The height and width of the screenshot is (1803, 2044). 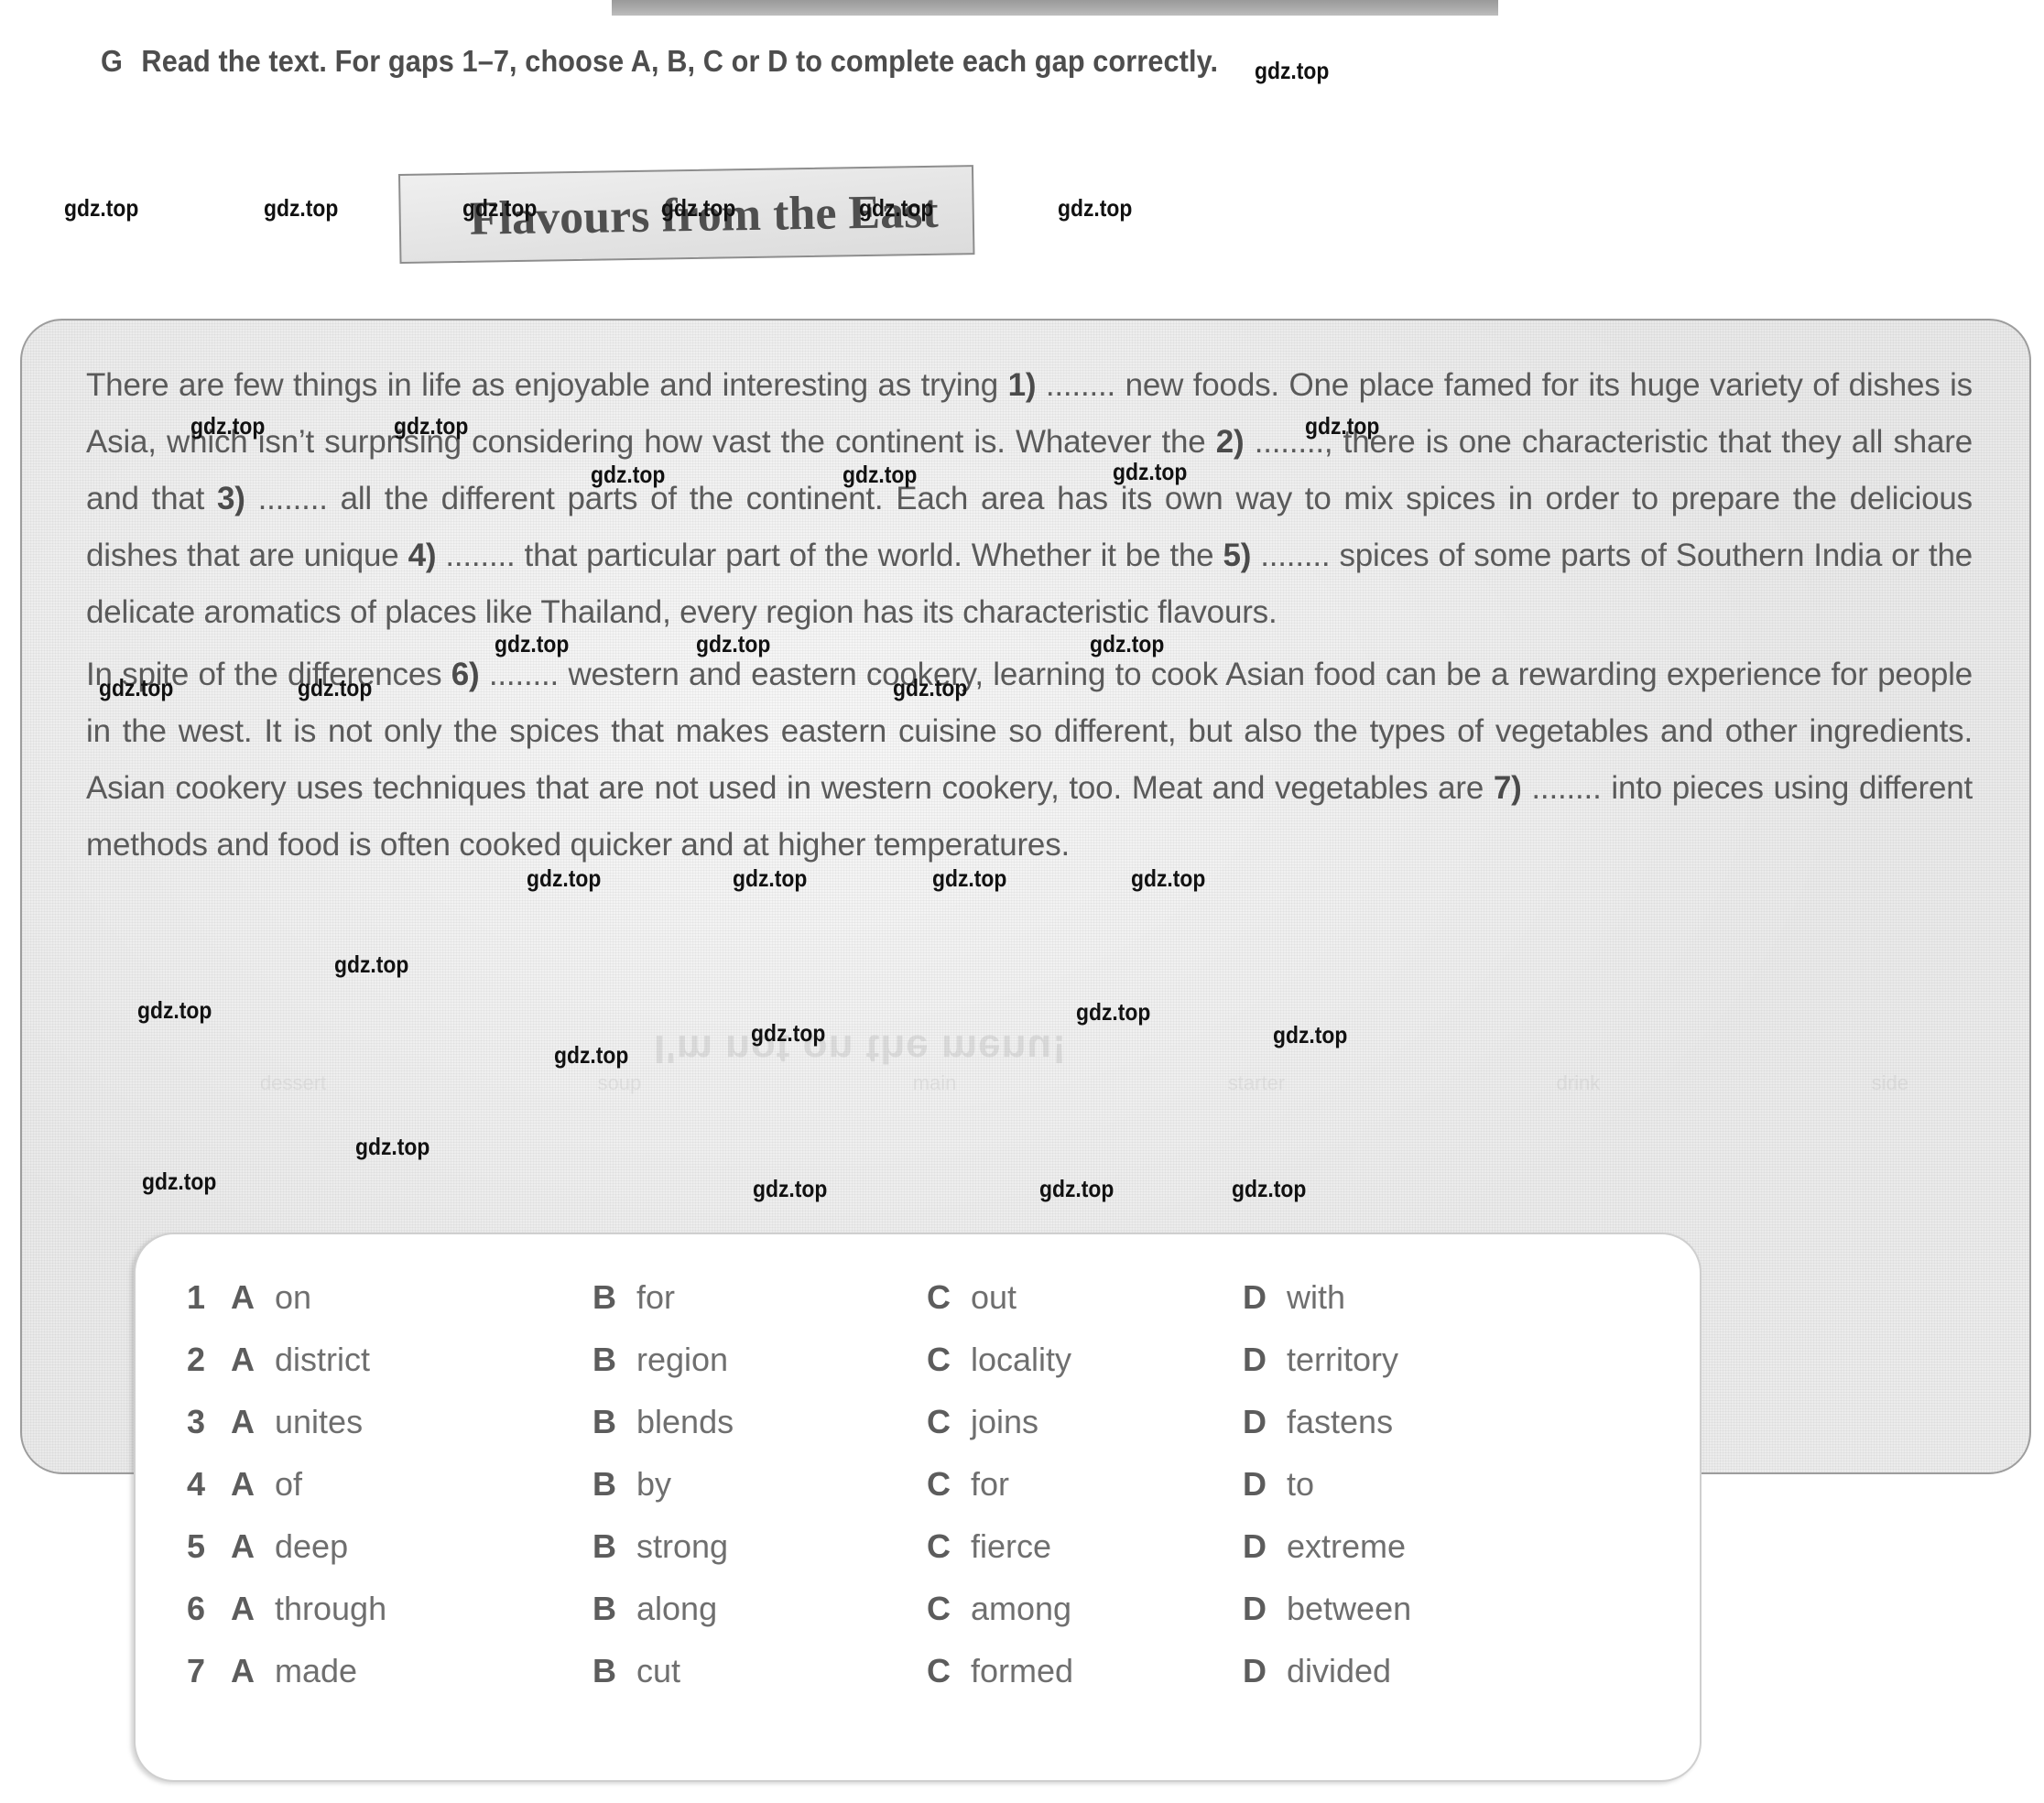 What do you see at coordinates (1399, 1484) in the screenshot?
I see `option-choice-4-D: Dto` at bounding box center [1399, 1484].